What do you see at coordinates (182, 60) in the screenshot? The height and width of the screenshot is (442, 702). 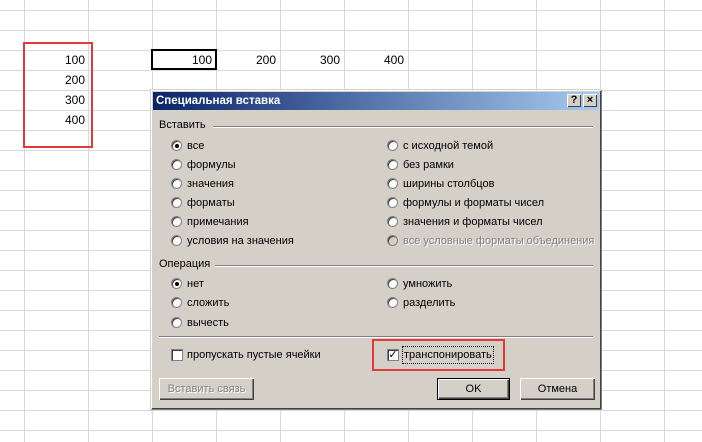 I see `cell-c1: 100` at bounding box center [182, 60].